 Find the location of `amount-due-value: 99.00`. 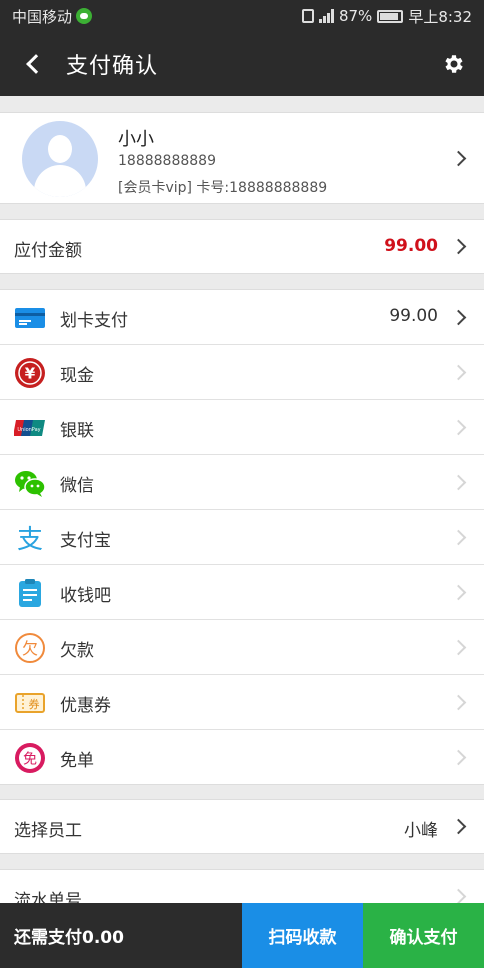

amount-due-value: 99.00 is located at coordinates (411, 246).